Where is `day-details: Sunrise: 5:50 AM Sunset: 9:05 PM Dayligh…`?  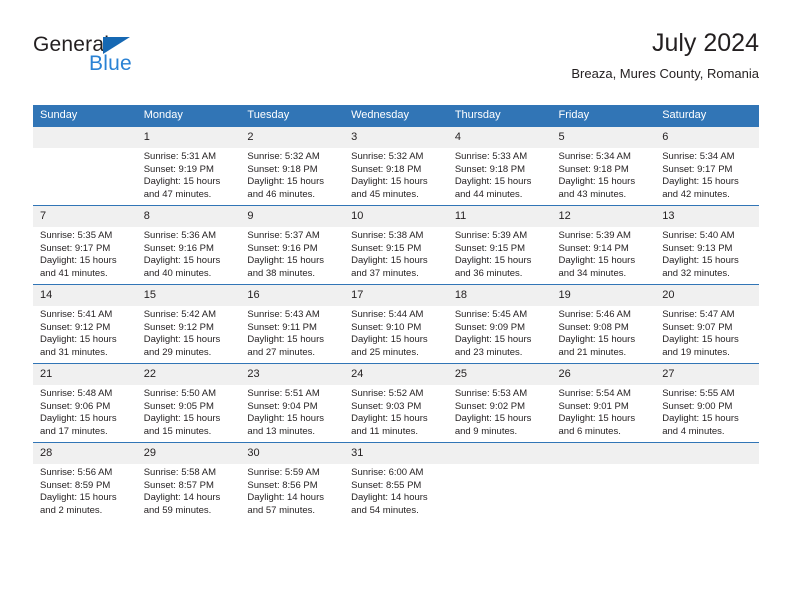 day-details: Sunrise: 5:50 AM Sunset: 9:05 PM Dayligh… is located at coordinates (189, 411).